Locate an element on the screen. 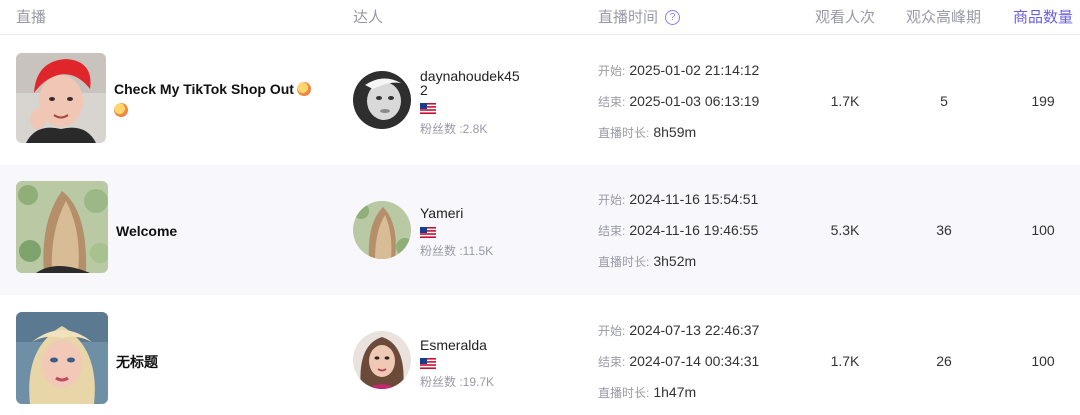  duration: 直播时长: 3h52m is located at coordinates (647, 261).